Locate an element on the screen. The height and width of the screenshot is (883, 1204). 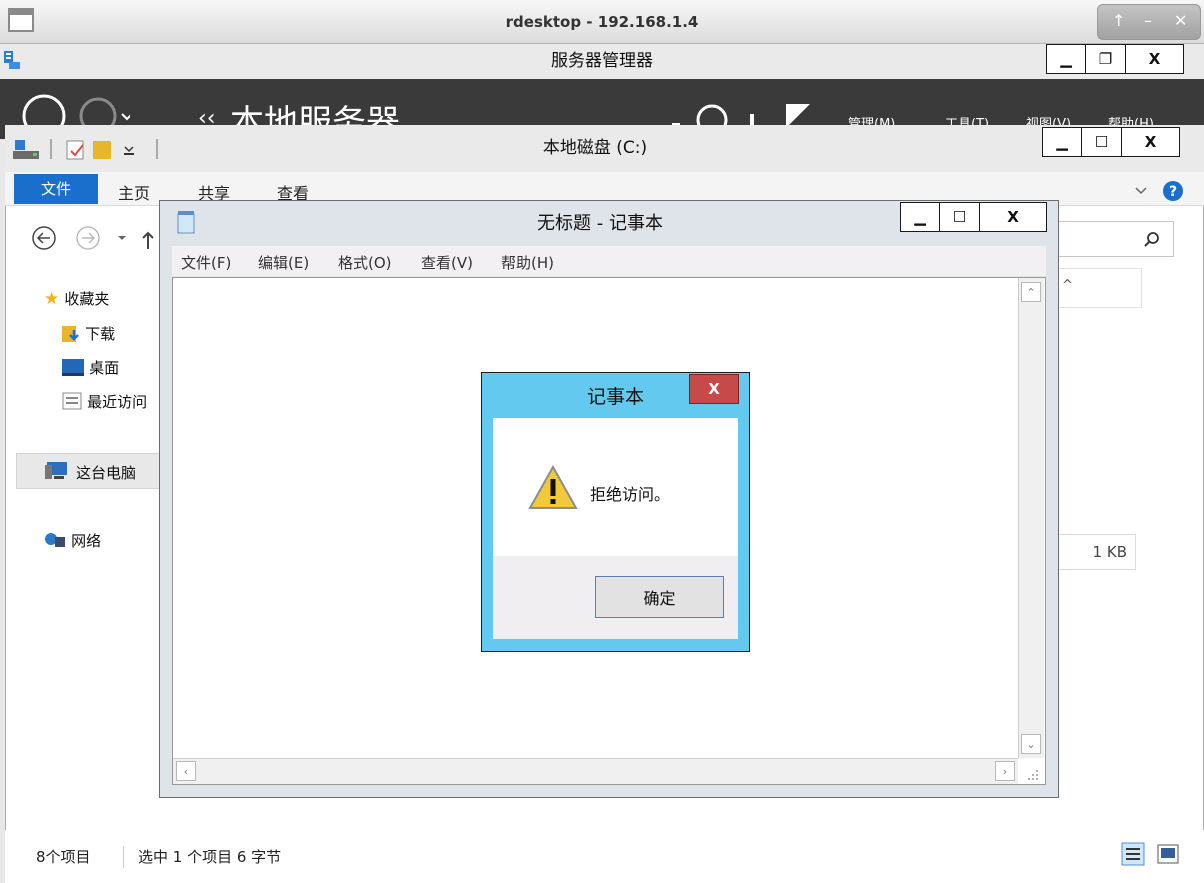
dialog-ok-button: 确定 is located at coordinates (659, 597).